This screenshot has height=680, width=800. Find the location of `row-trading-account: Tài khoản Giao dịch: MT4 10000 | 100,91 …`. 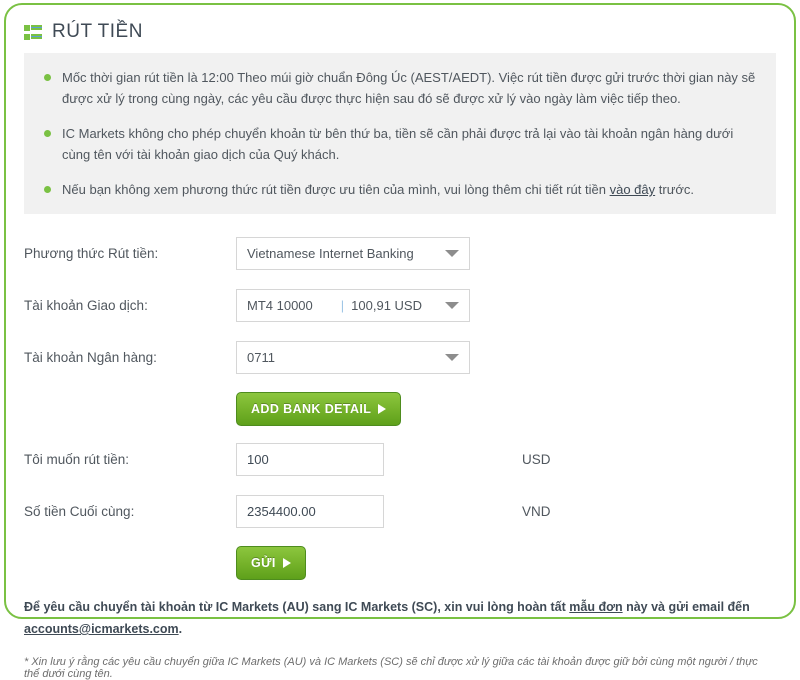

row-trading-account: Tài khoản Giao dịch: MT4 10000 | 100,91 … is located at coordinates (400, 305).